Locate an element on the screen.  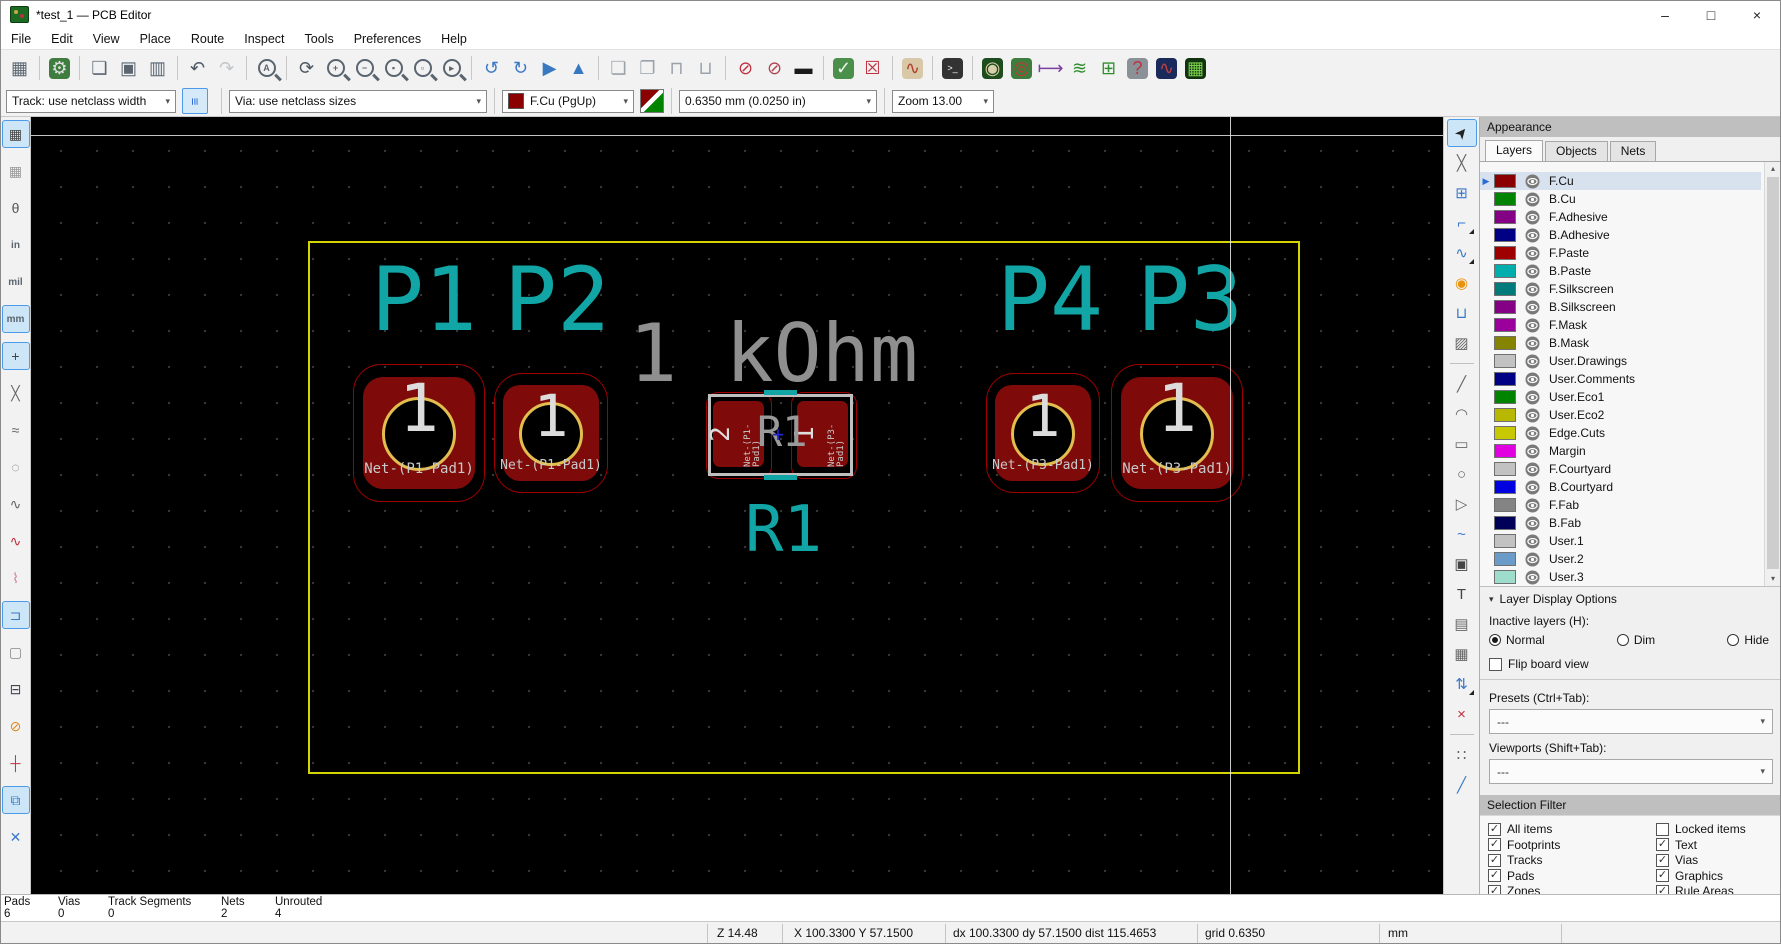
flip-board-view-option: Flip board view is located at coordinates (1631, 664).